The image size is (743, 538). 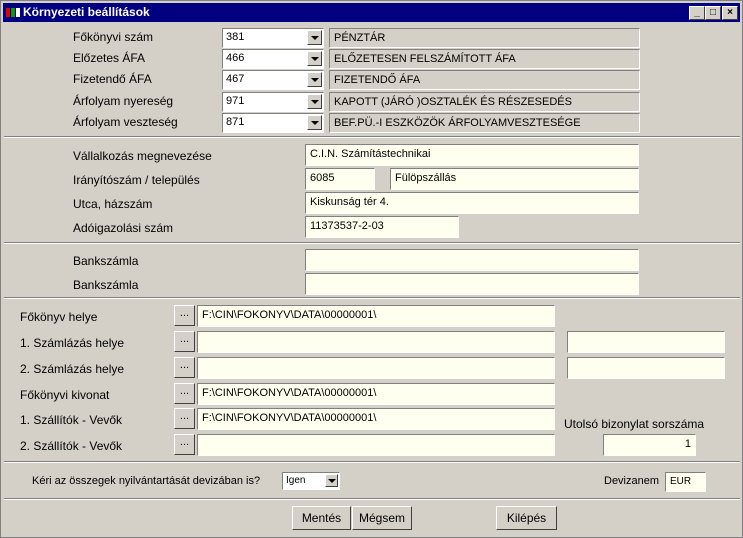 I want to click on suppliers-2-field, so click(x=376, y=445).